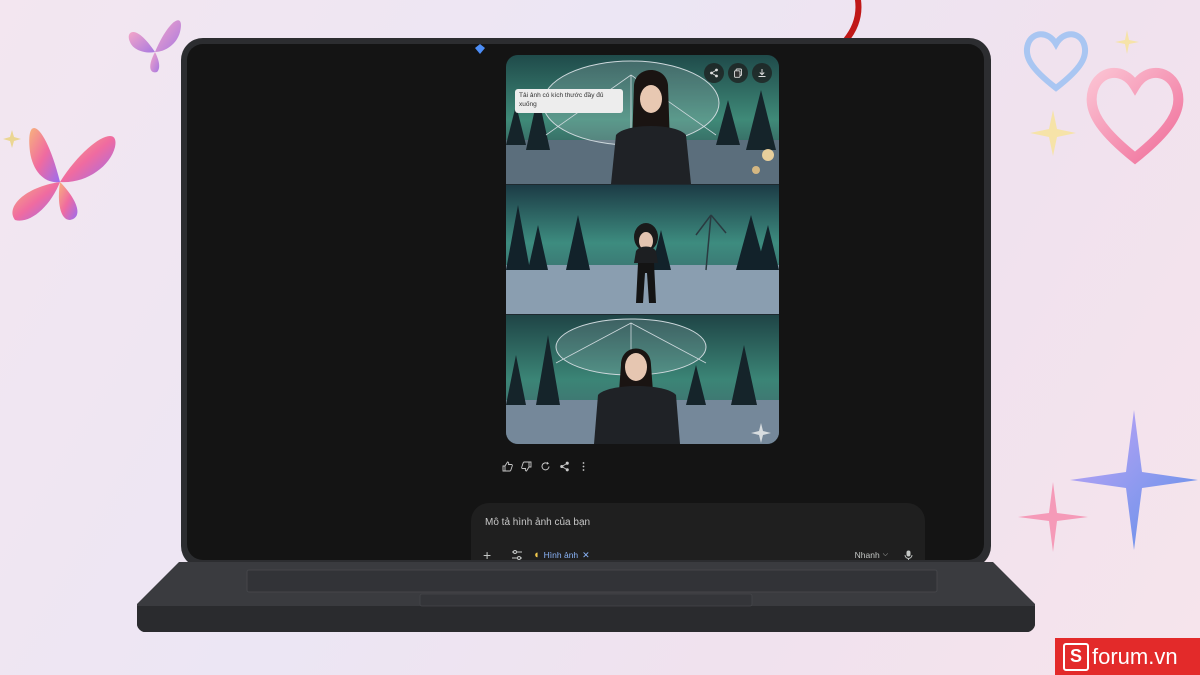  Describe the element at coordinates (1056, 61) in the screenshot. I see `heart-outline-icon` at that location.